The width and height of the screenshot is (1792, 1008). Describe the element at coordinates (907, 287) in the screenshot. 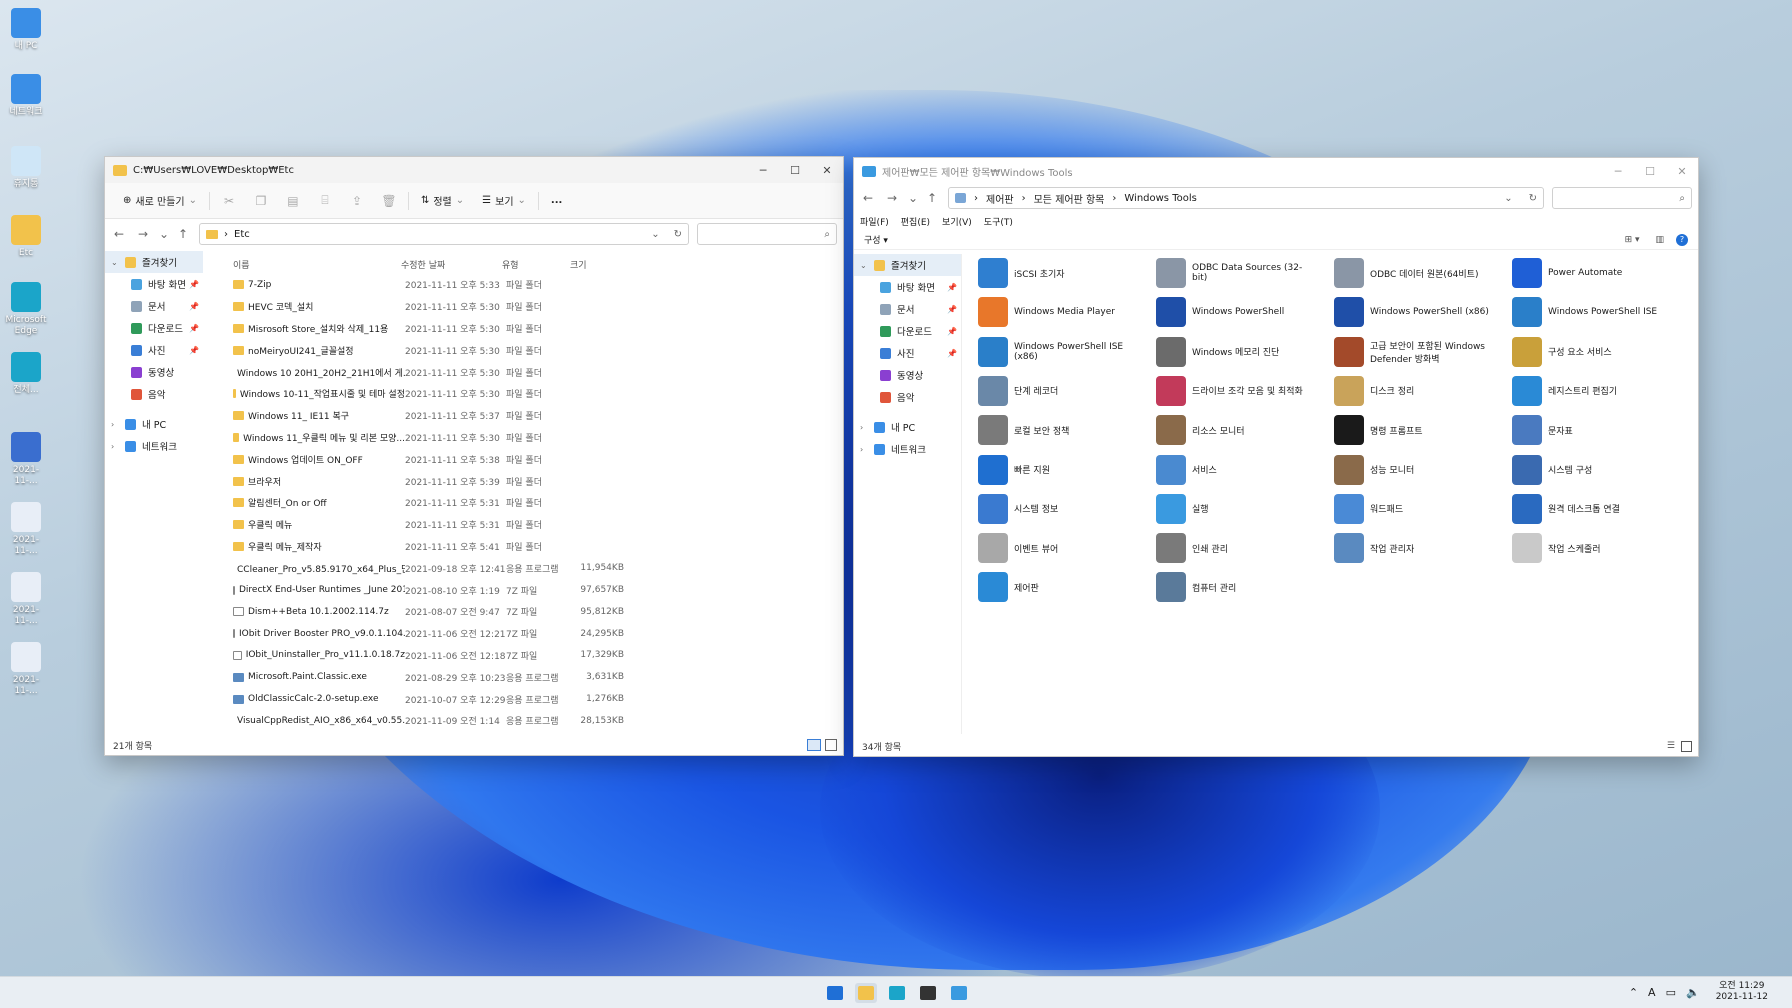

I see `sidebar-item: 바탕 화면 📌` at that location.